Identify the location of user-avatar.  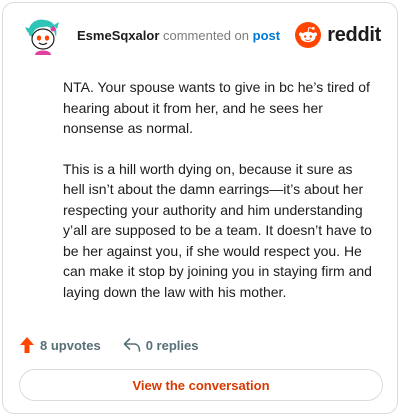
(42, 36).